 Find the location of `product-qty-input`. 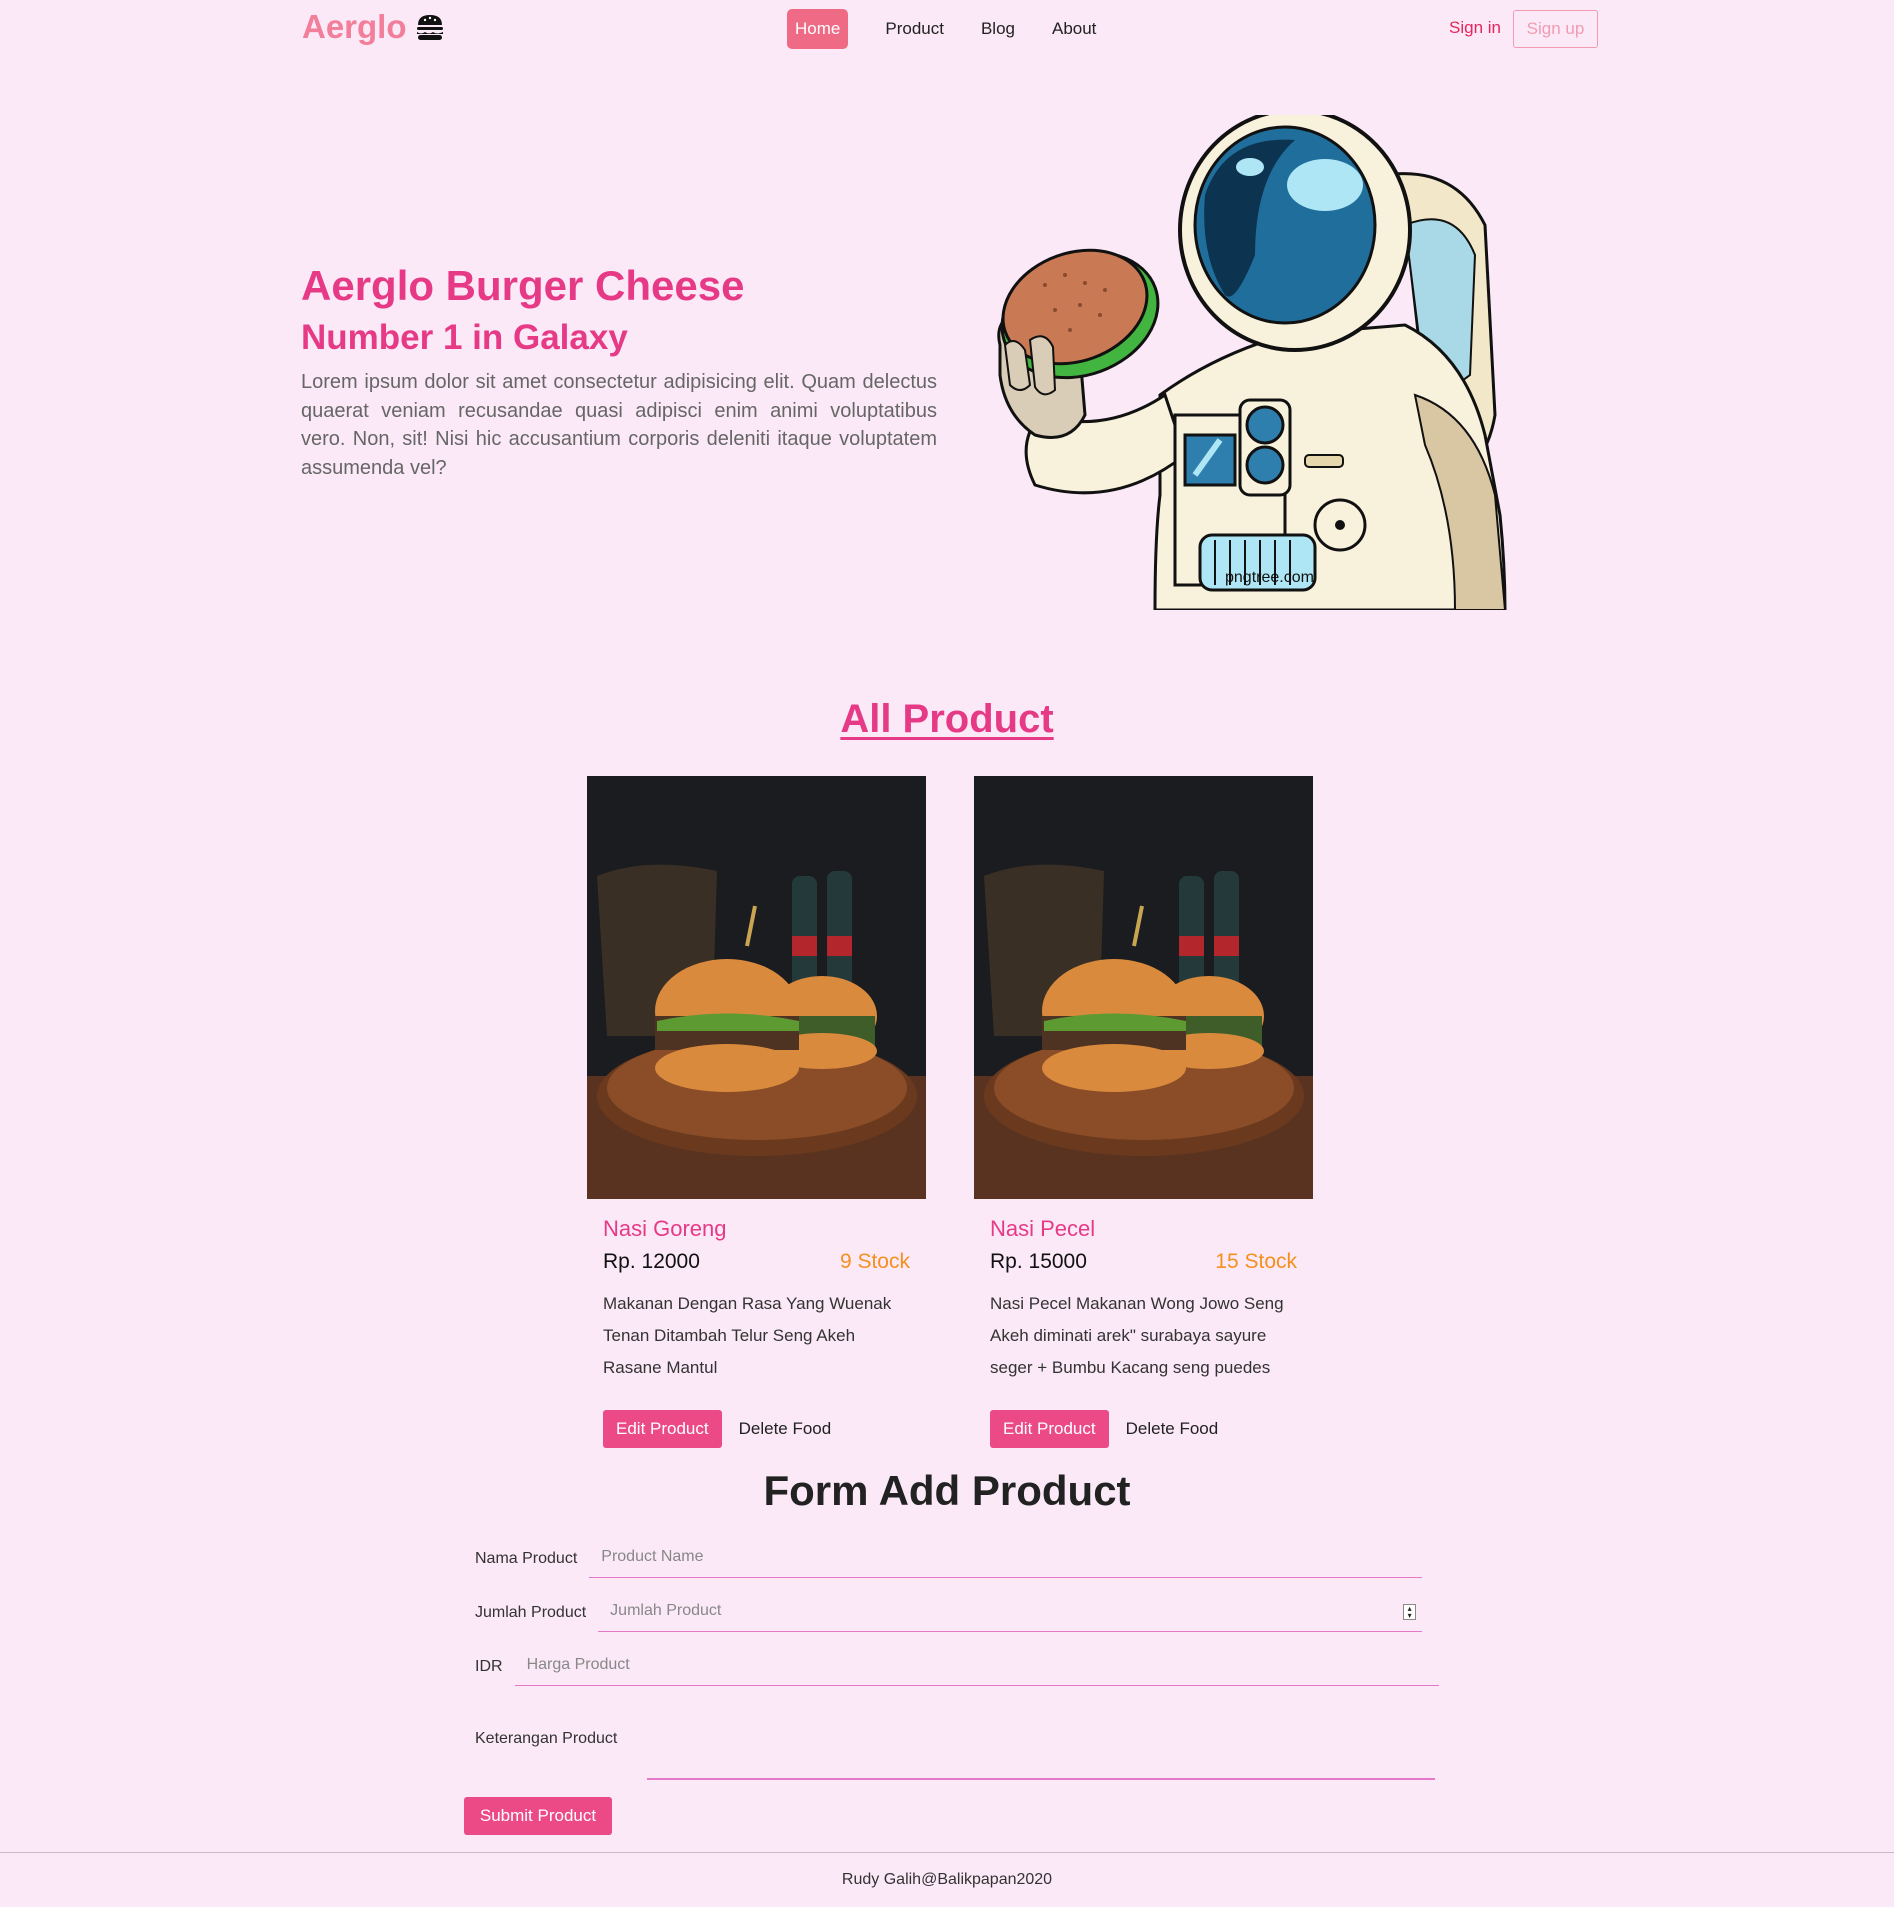

product-qty-input is located at coordinates (1010, 1614).